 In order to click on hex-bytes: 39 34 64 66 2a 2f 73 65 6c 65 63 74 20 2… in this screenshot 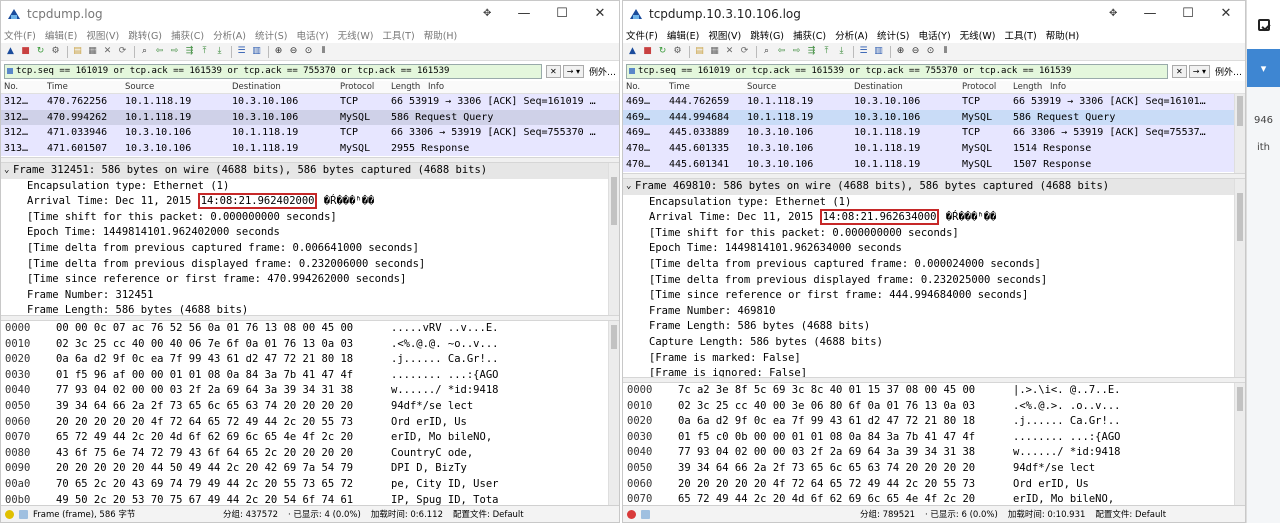, I will do `click(837, 469)`.